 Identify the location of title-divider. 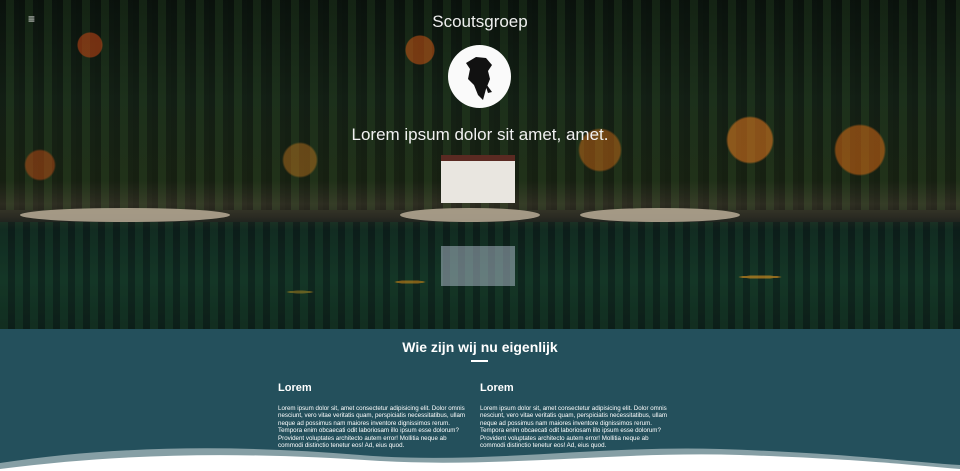
(479, 361).